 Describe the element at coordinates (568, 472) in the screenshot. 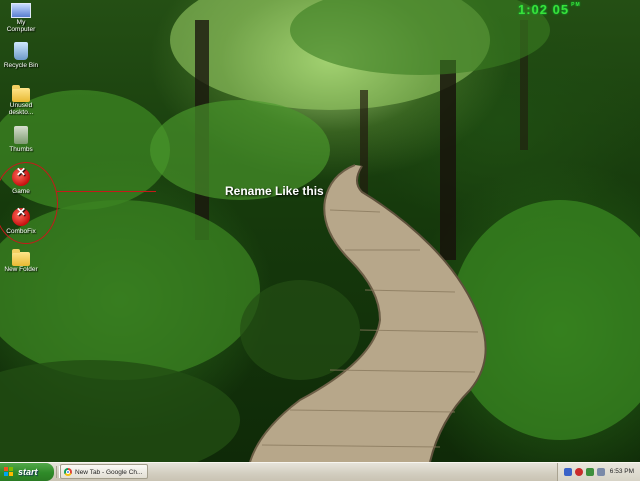

I see `network-icon` at that location.